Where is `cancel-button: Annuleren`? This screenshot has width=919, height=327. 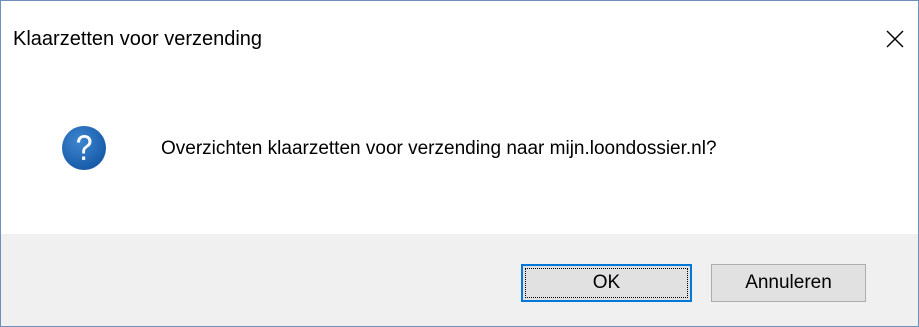
cancel-button: Annuleren is located at coordinates (788, 283).